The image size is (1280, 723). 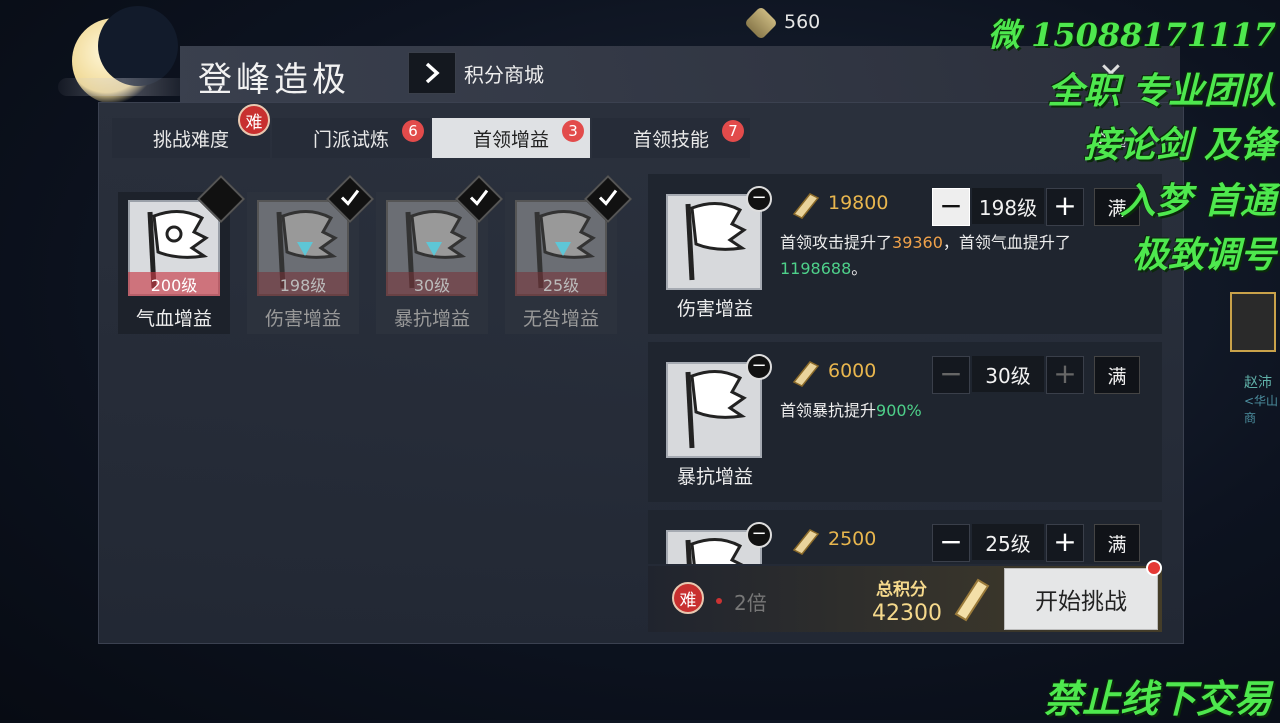 I want to click on separator-dot, so click(x=719, y=601).